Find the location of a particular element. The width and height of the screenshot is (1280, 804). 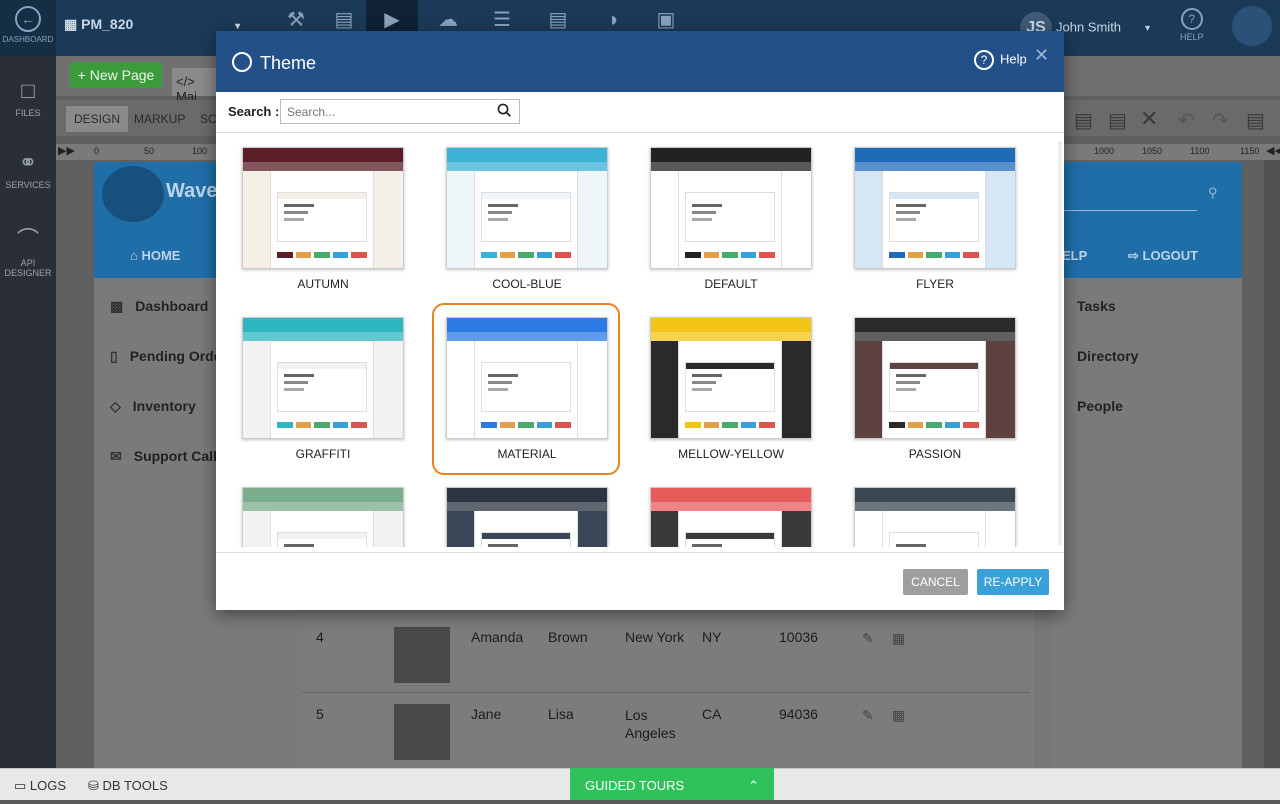

theme-card-mellow-yellow is located at coordinates (731, 378).